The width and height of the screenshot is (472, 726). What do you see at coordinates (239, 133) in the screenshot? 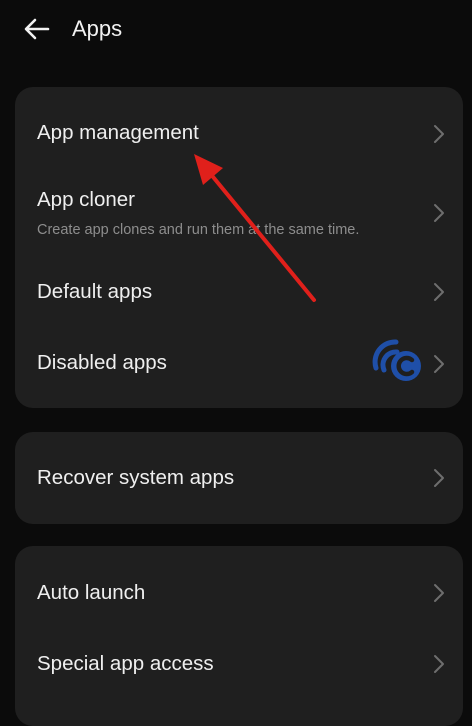
I see `app-management-item: App management` at bounding box center [239, 133].